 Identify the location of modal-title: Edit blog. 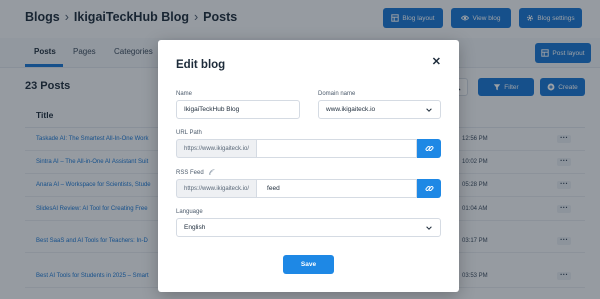
(201, 65).